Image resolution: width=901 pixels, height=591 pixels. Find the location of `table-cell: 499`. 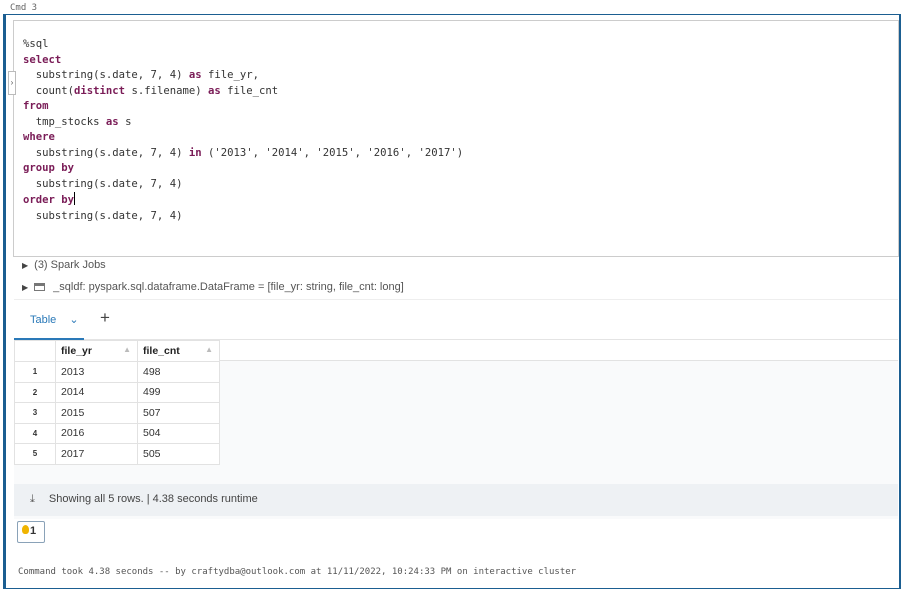

table-cell: 499 is located at coordinates (178, 392).